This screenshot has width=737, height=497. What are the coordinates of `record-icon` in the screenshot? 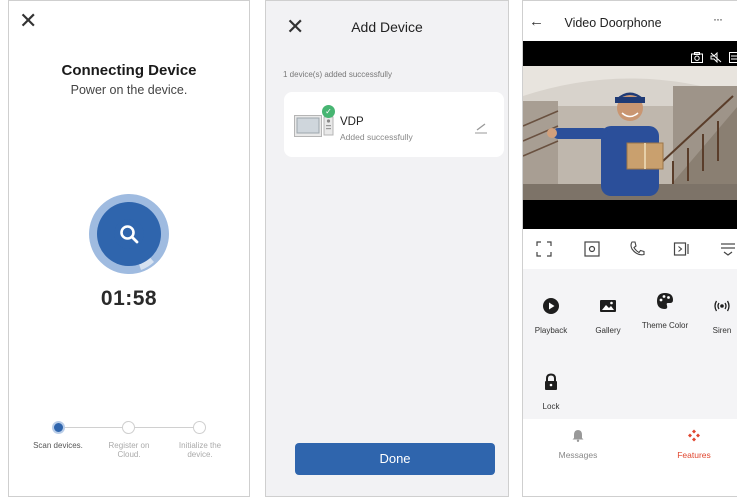 It's located at (682, 249).